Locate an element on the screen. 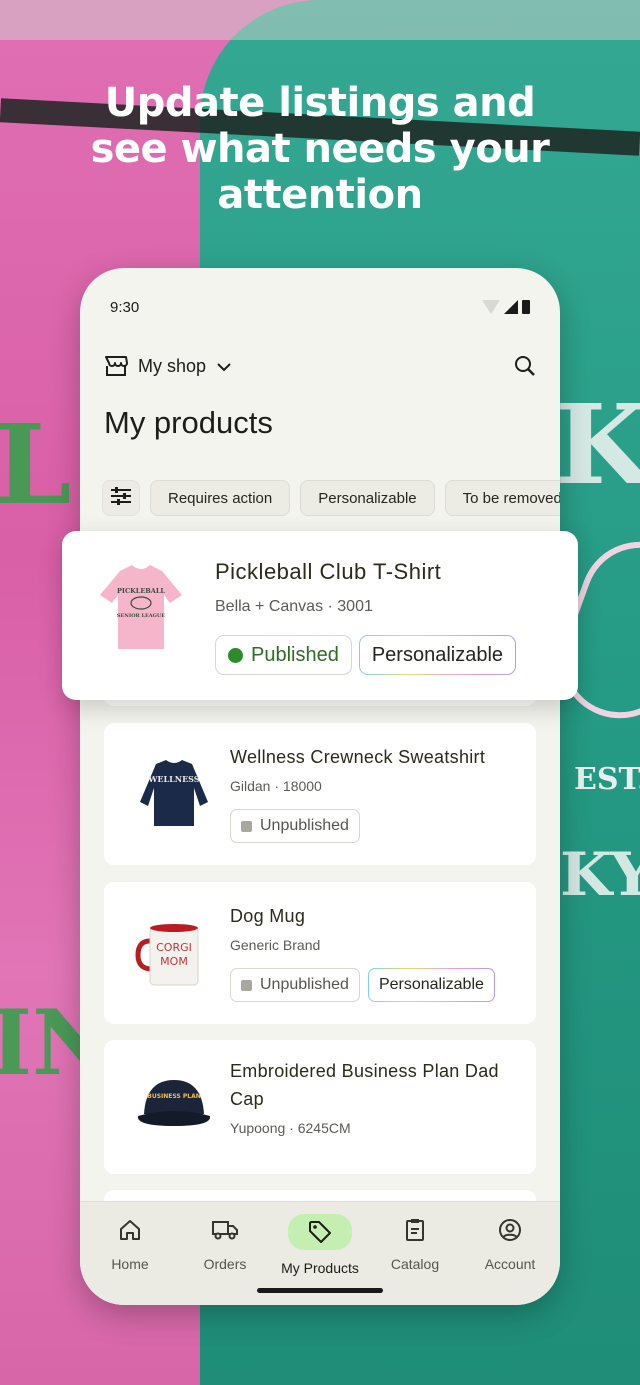  gesture-home-bar is located at coordinates (320, 1290).